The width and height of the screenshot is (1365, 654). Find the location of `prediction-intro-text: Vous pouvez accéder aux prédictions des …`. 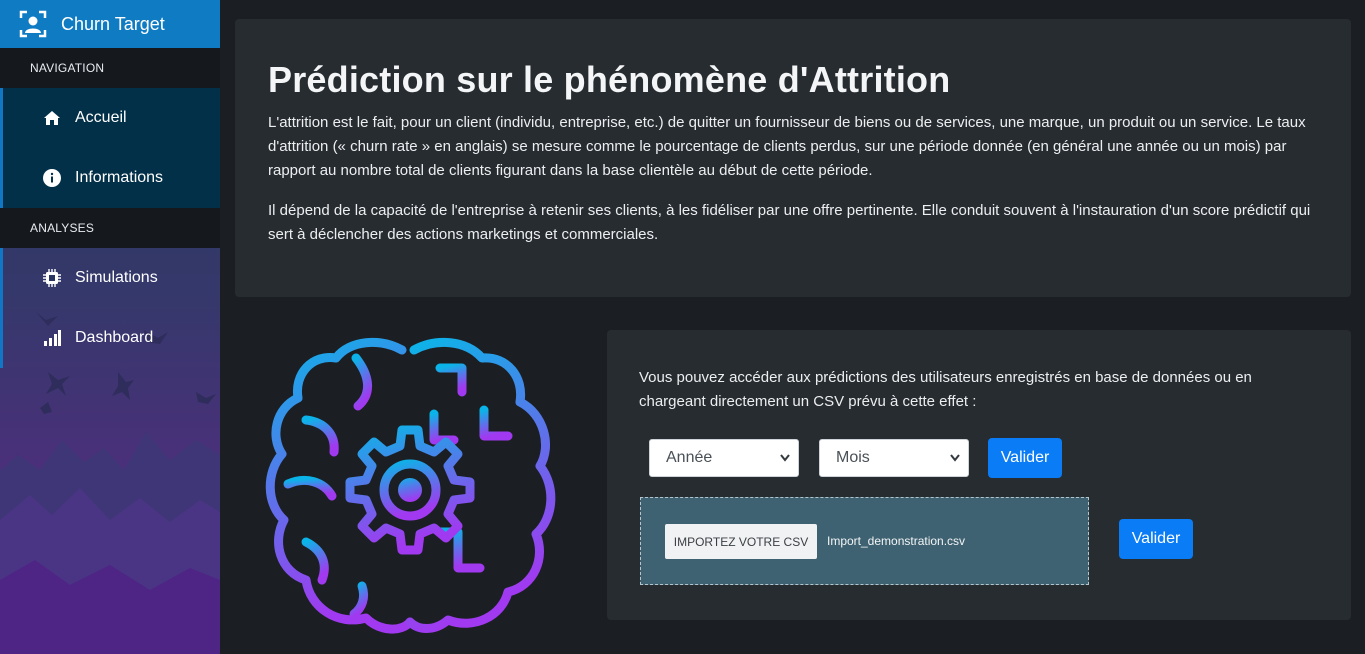

prediction-intro-text: Vous pouvez accéder aux prédictions des … is located at coordinates (945, 389).